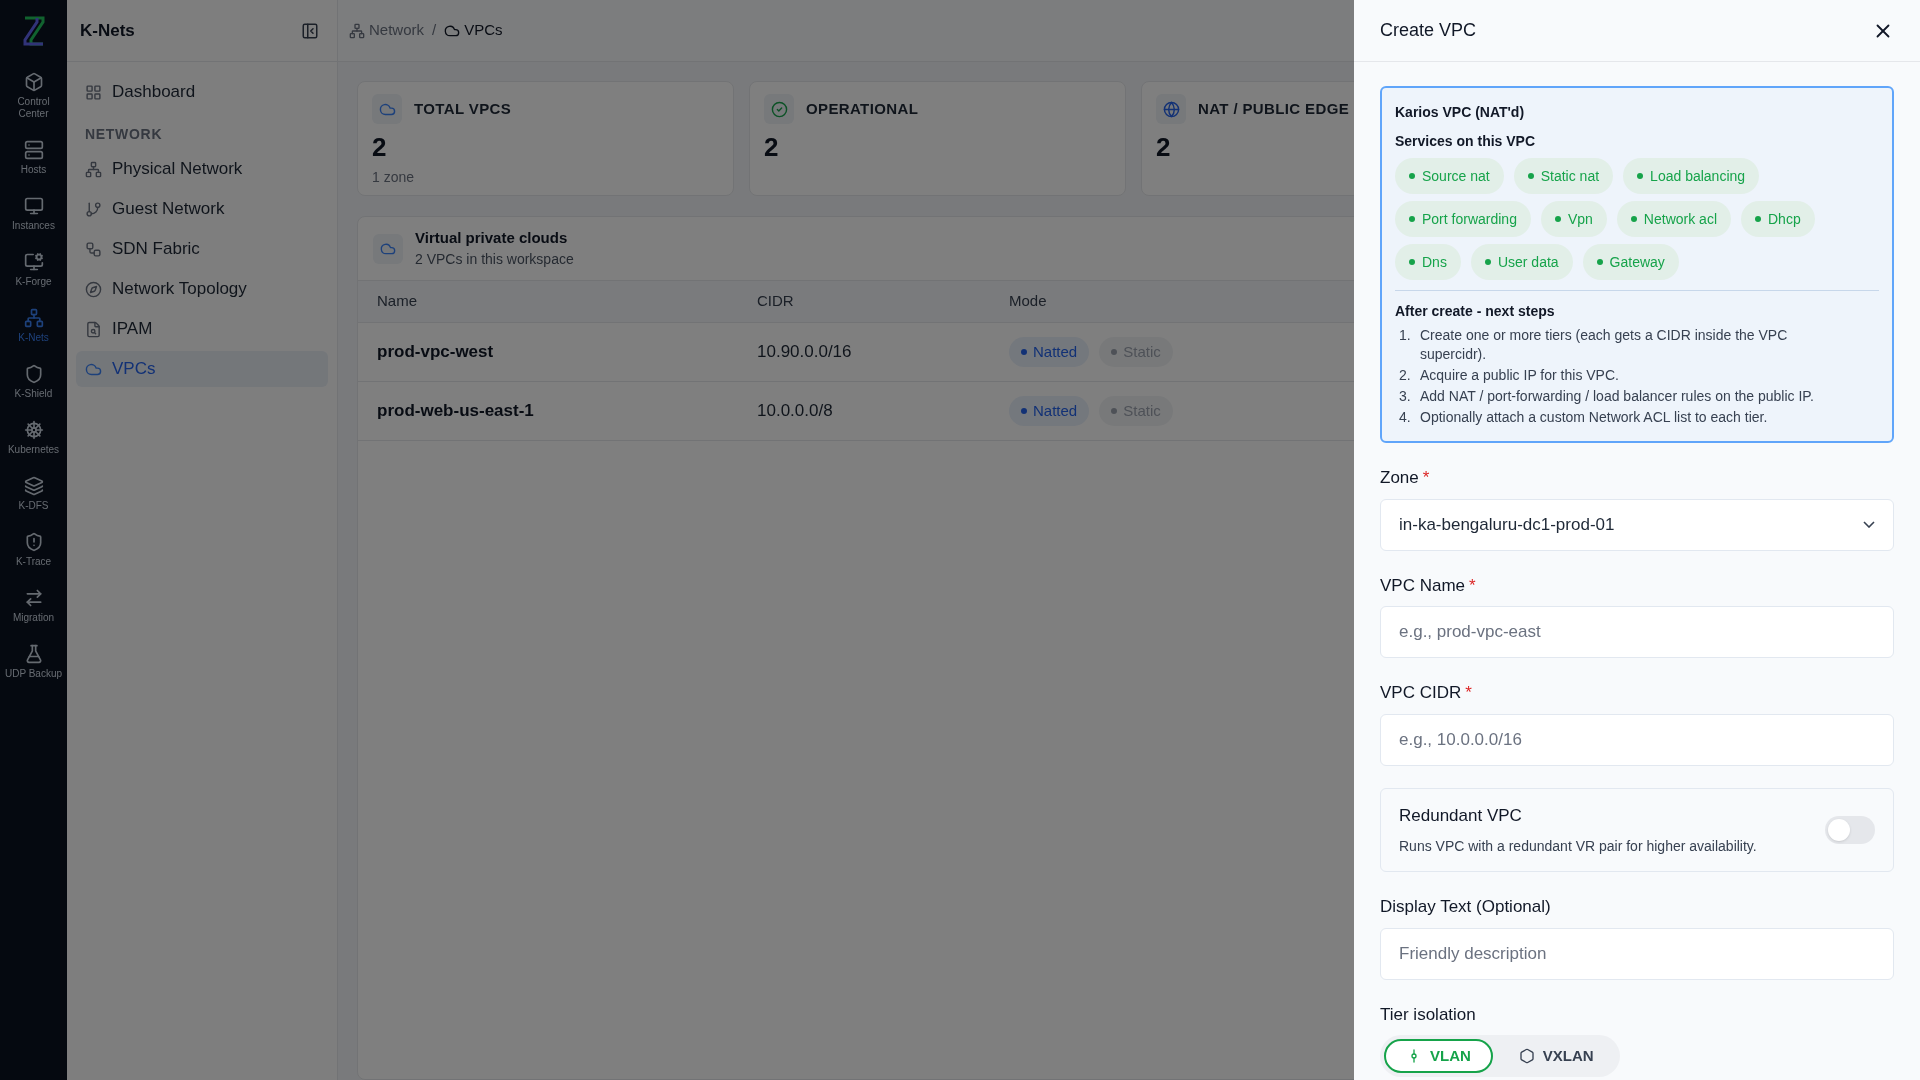 The image size is (1920, 1080). What do you see at coordinates (394, 177) in the screenshot?
I see `stat-subtext: 1 zone` at bounding box center [394, 177].